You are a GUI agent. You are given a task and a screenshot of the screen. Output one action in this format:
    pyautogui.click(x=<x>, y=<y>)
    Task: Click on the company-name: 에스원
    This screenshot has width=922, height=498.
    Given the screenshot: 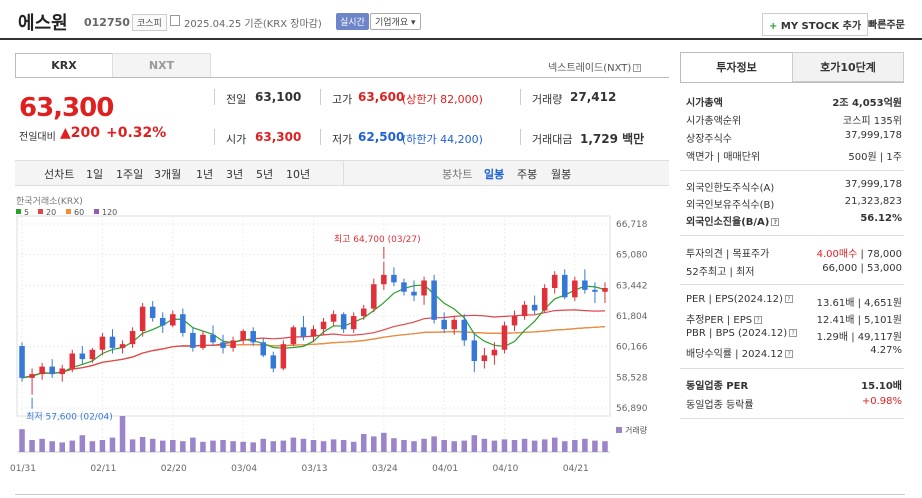 What is the action you would take?
    pyautogui.click(x=43, y=23)
    